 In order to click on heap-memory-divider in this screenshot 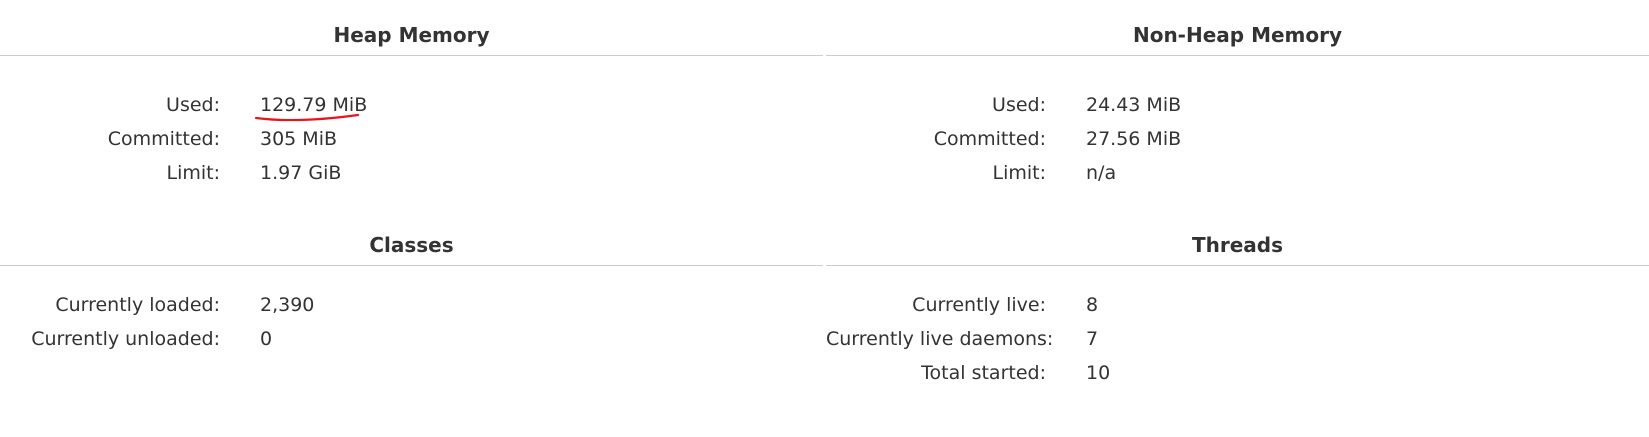, I will do `click(411, 55)`.